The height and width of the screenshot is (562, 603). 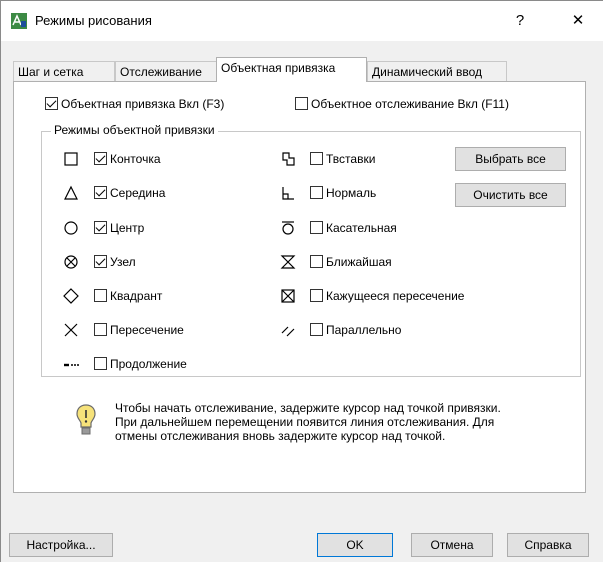 I want to click on osnap-on-checkbox, so click(x=51, y=103).